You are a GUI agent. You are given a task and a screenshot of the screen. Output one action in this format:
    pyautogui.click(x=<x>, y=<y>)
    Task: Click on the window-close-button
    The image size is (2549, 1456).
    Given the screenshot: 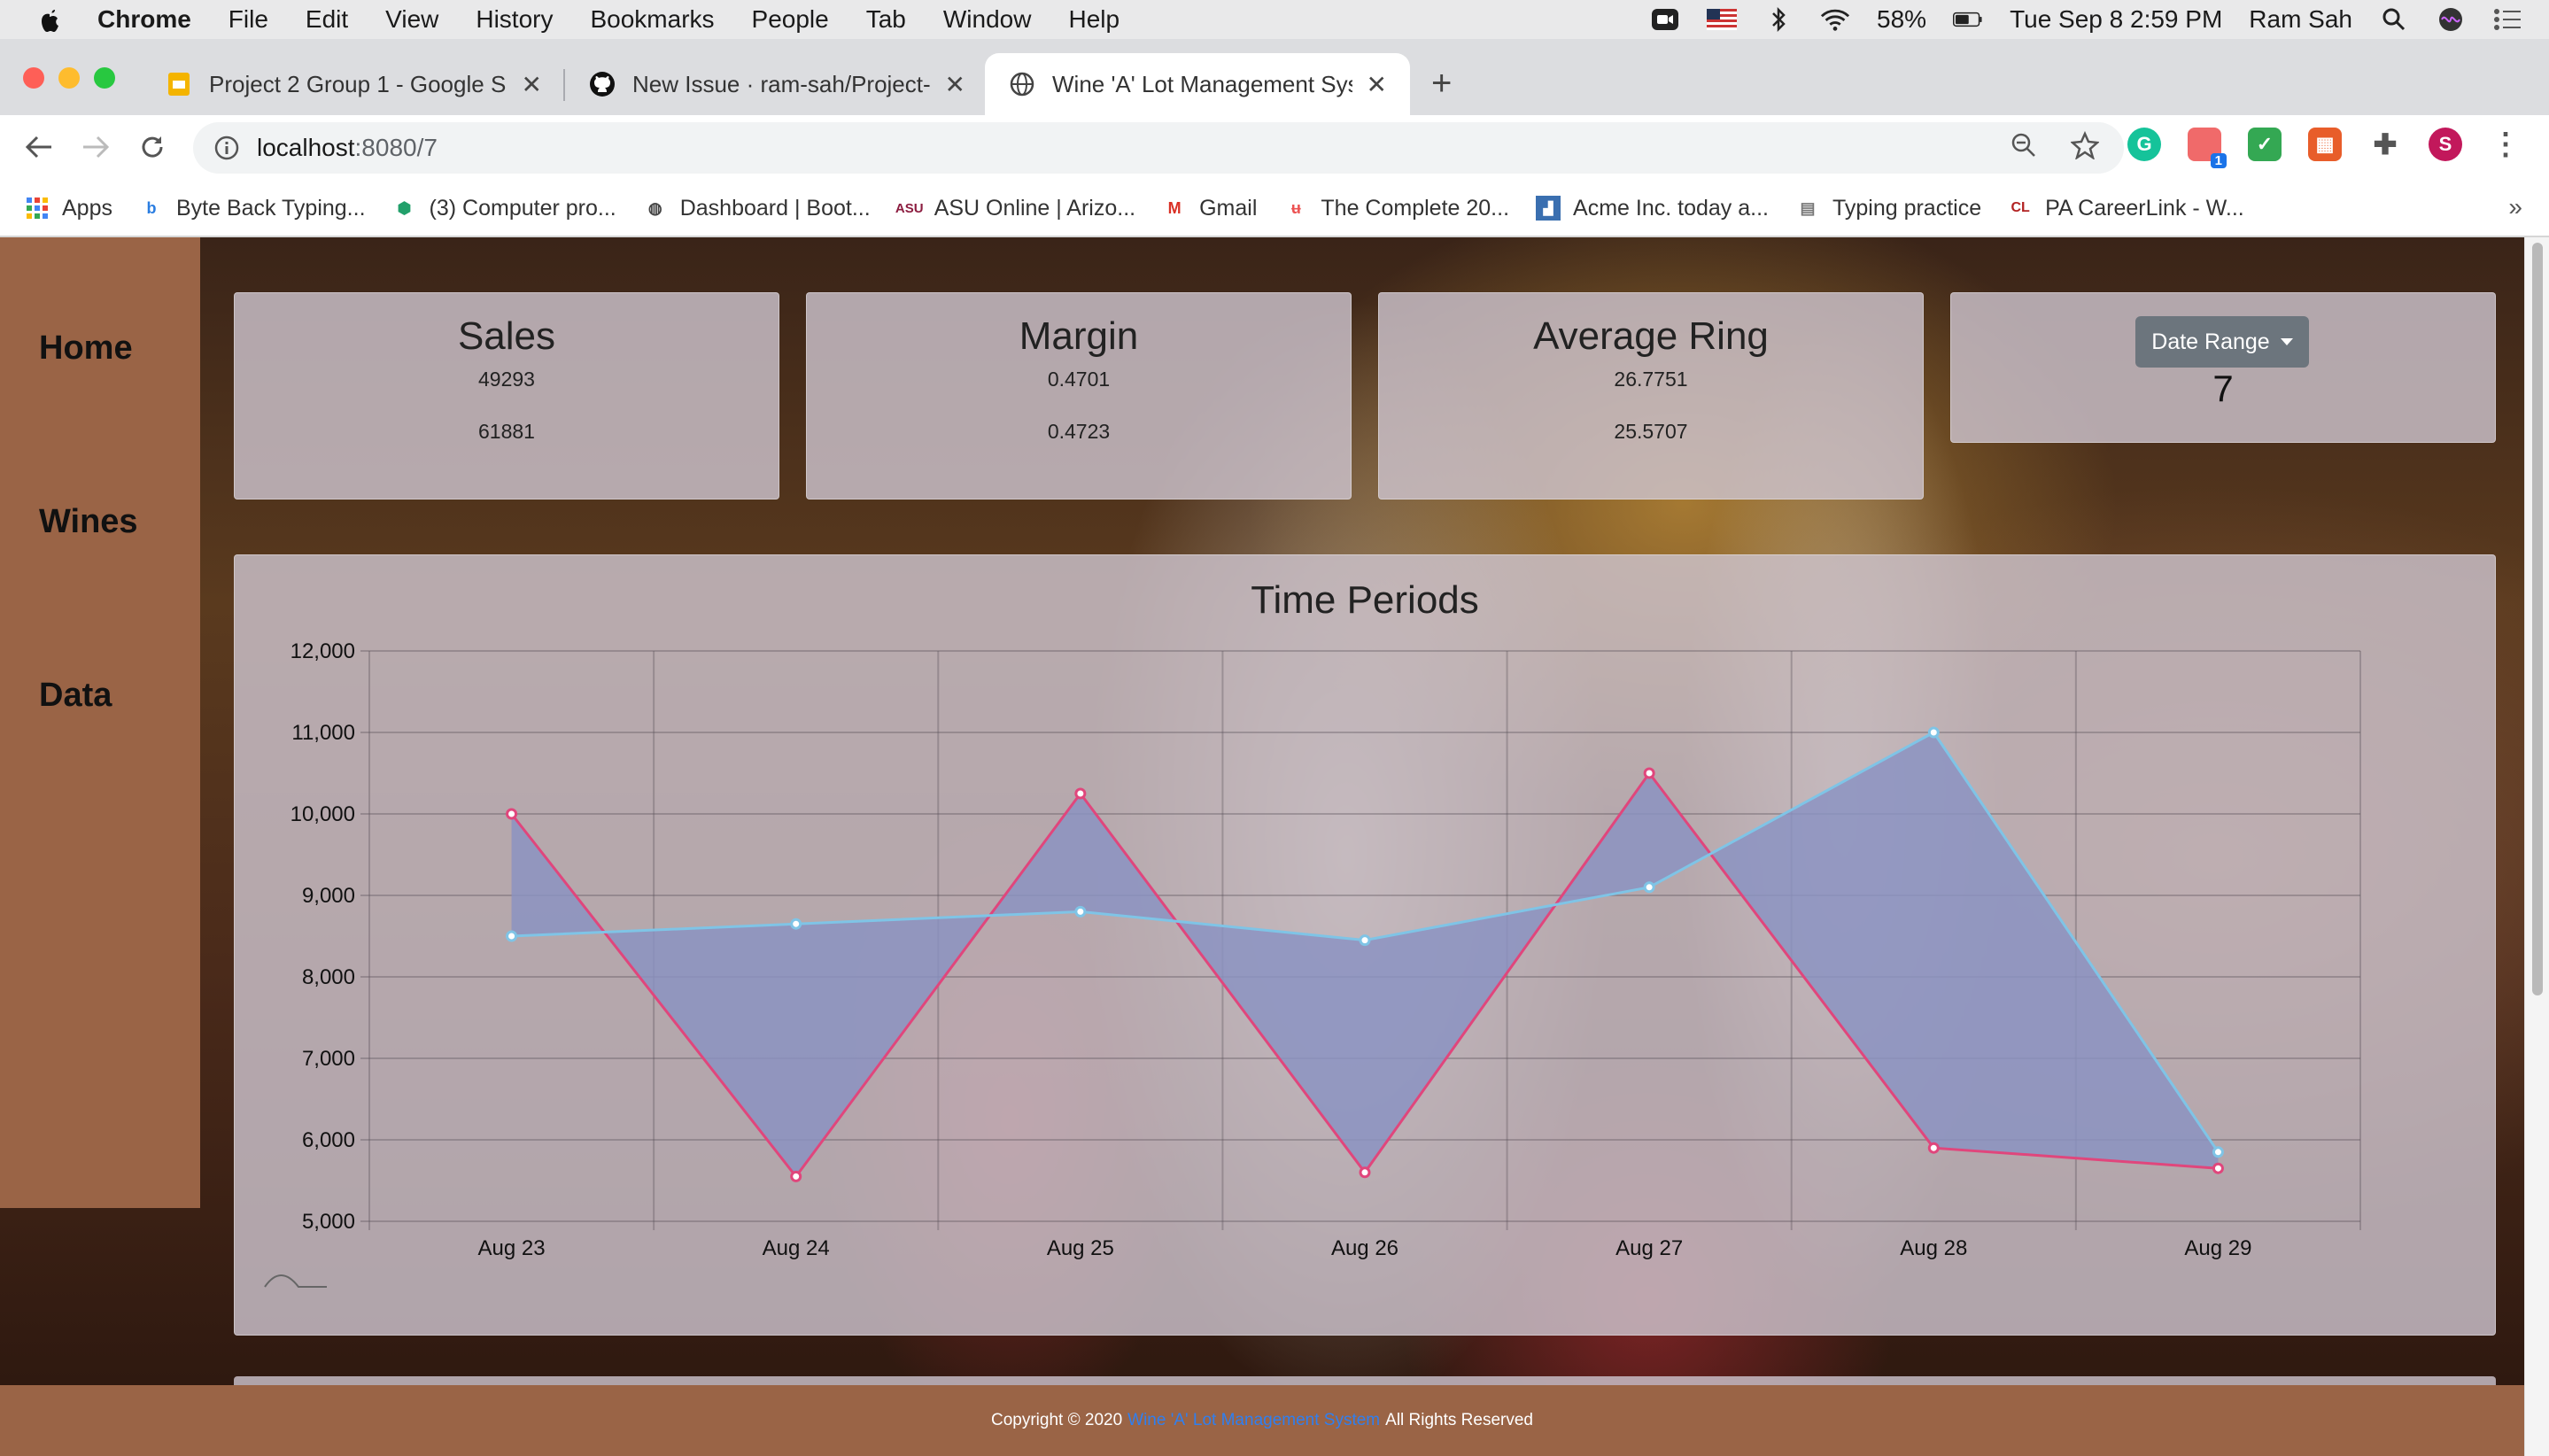 What is the action you would take?
    pyautogui.click(x=33, y=78)
    